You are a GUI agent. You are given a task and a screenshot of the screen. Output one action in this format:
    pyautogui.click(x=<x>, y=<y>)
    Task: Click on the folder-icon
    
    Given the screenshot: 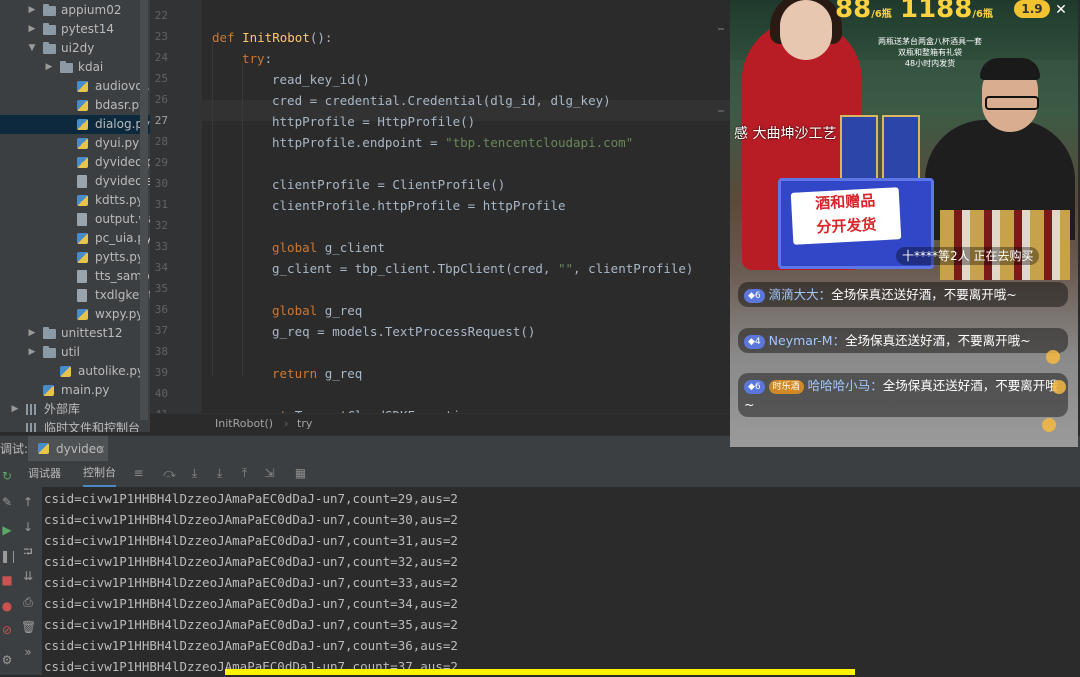 What is the action you would take?
    pyautogui.click(x=49, y=29)
    